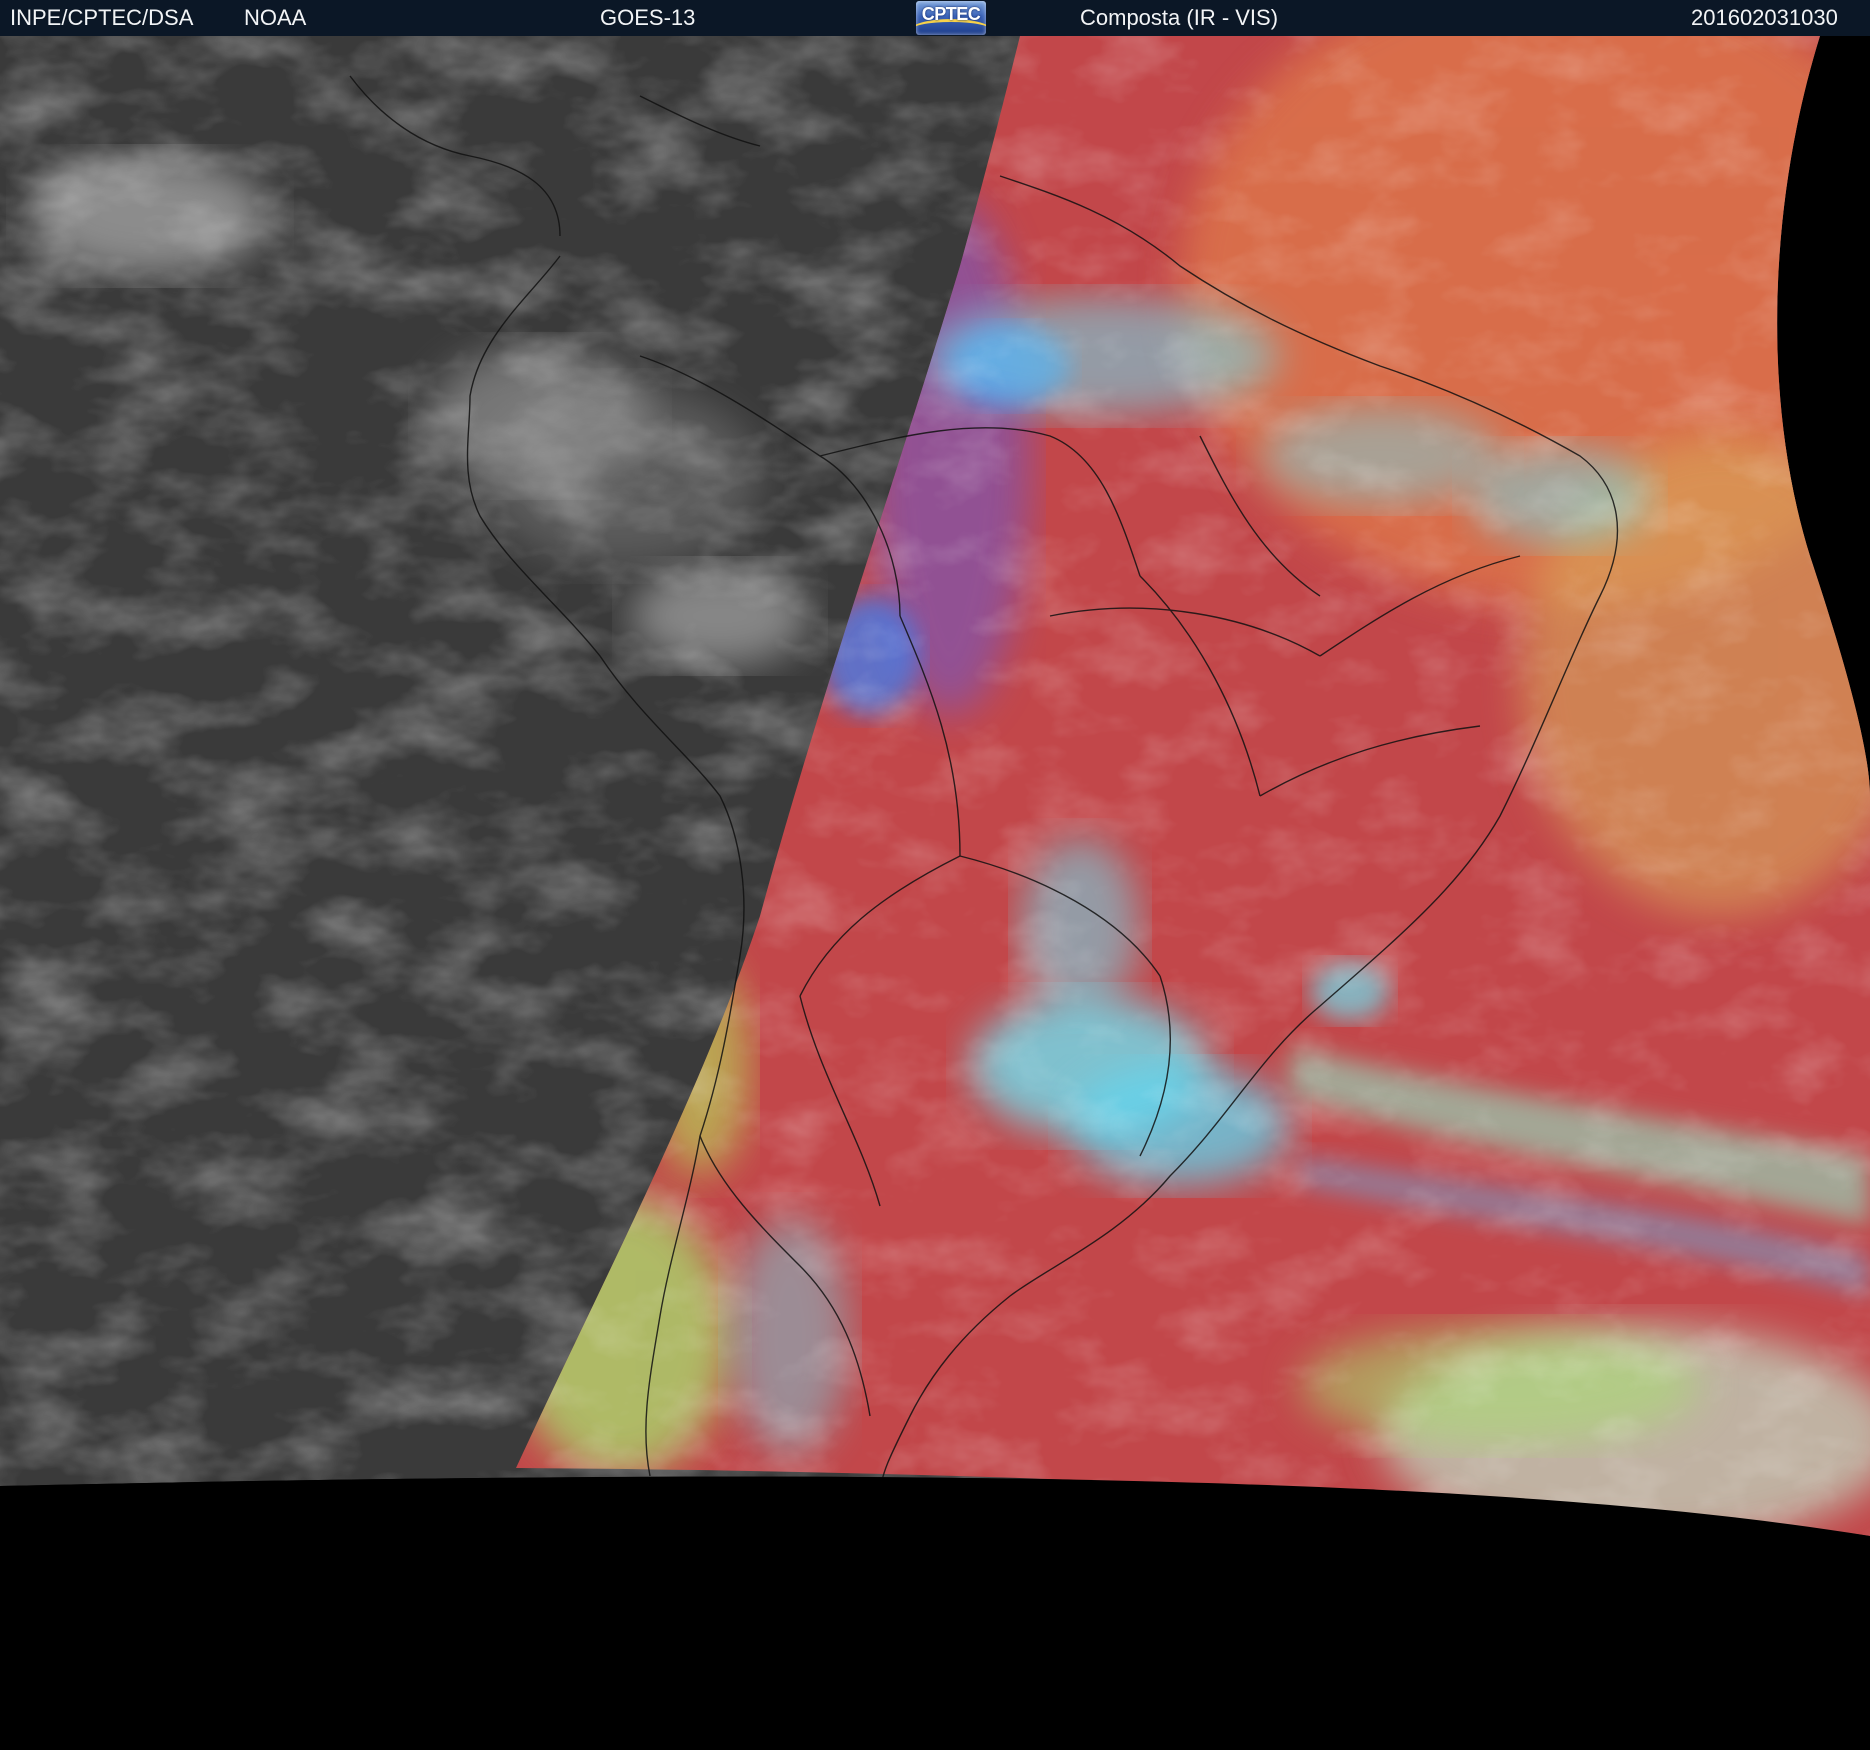  What do you see at coordinates (102, 17) in the screenshot?
I see `agency-label: INPE/CPTEC/DSA` at bounding box center [102, 17].